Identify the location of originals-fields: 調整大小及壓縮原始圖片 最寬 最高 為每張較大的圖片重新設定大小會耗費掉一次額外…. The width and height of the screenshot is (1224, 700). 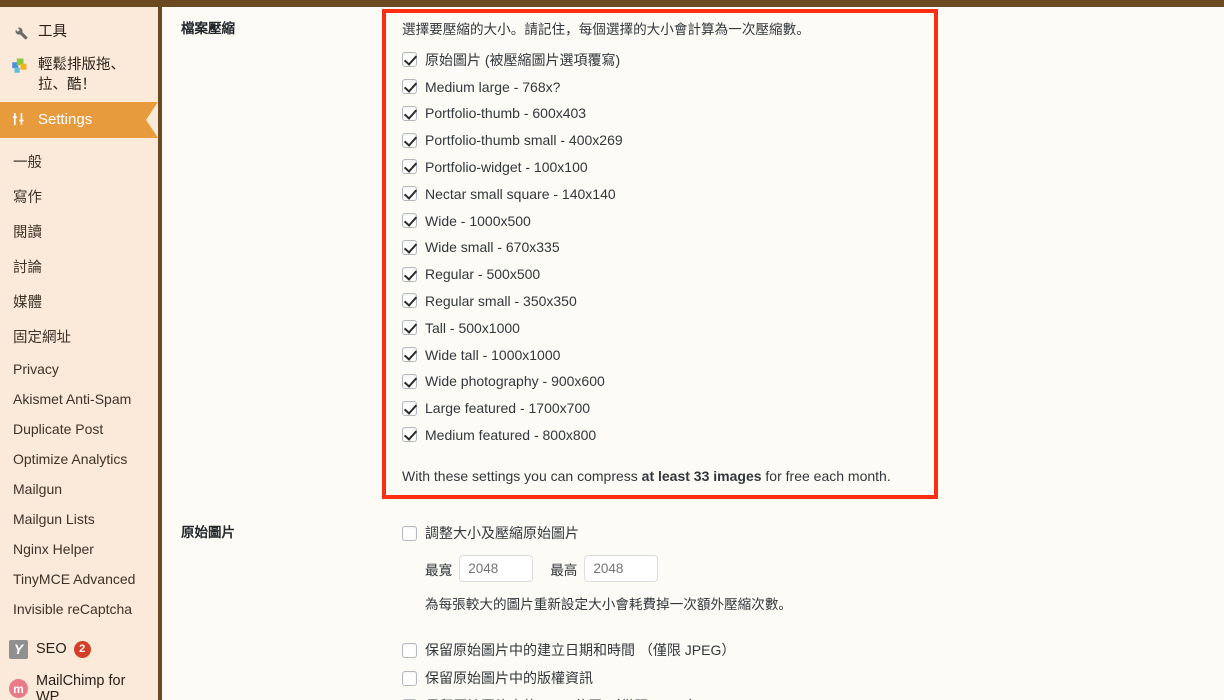
(752, 610).